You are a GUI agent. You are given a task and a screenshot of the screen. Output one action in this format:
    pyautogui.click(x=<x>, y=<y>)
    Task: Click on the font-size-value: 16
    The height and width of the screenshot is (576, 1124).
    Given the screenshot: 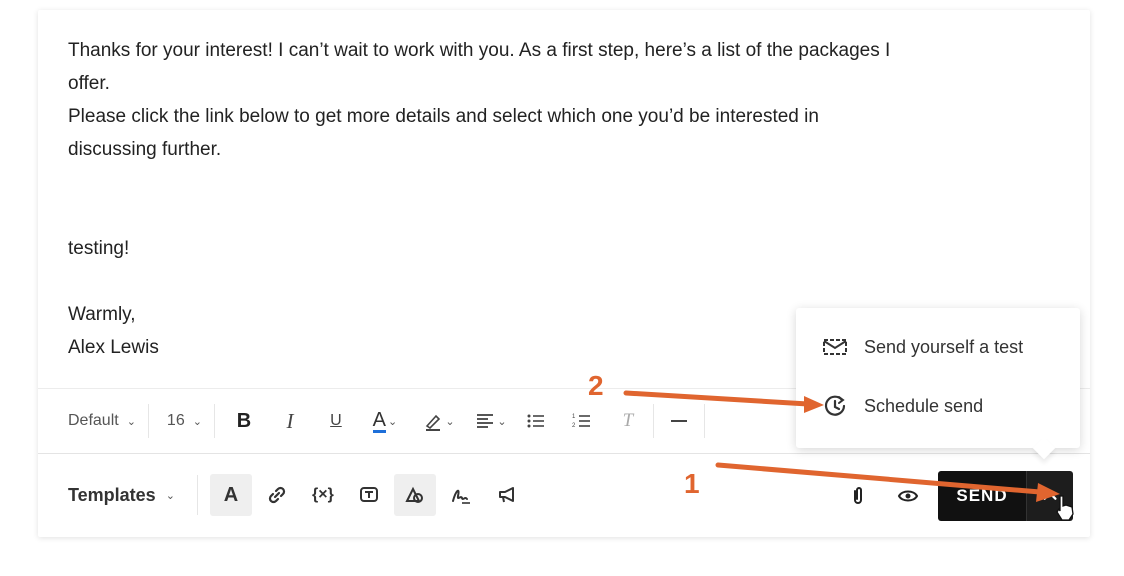 What is the action you would take?
    pyautogui.click(x=175, y=420)
    